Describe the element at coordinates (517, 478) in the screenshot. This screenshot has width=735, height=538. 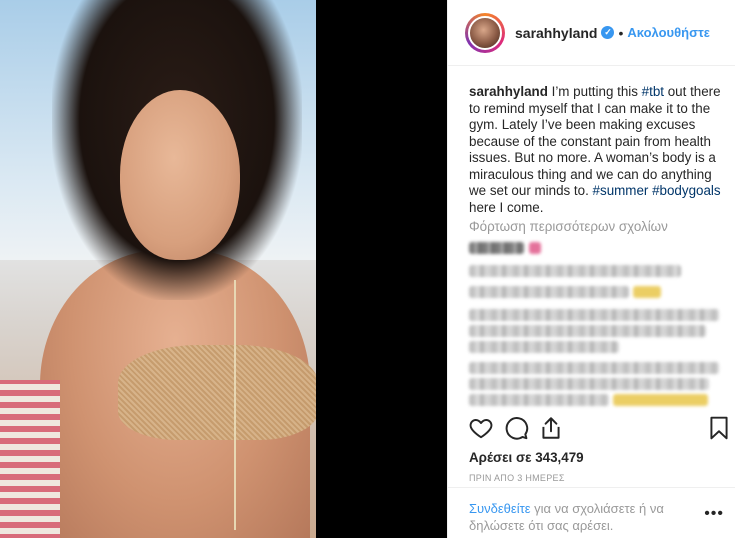
I see `post-timestamp: ΠΡΙΝ ΑΠΟ 3 ΗΜΕΡΕΣ` at that location.